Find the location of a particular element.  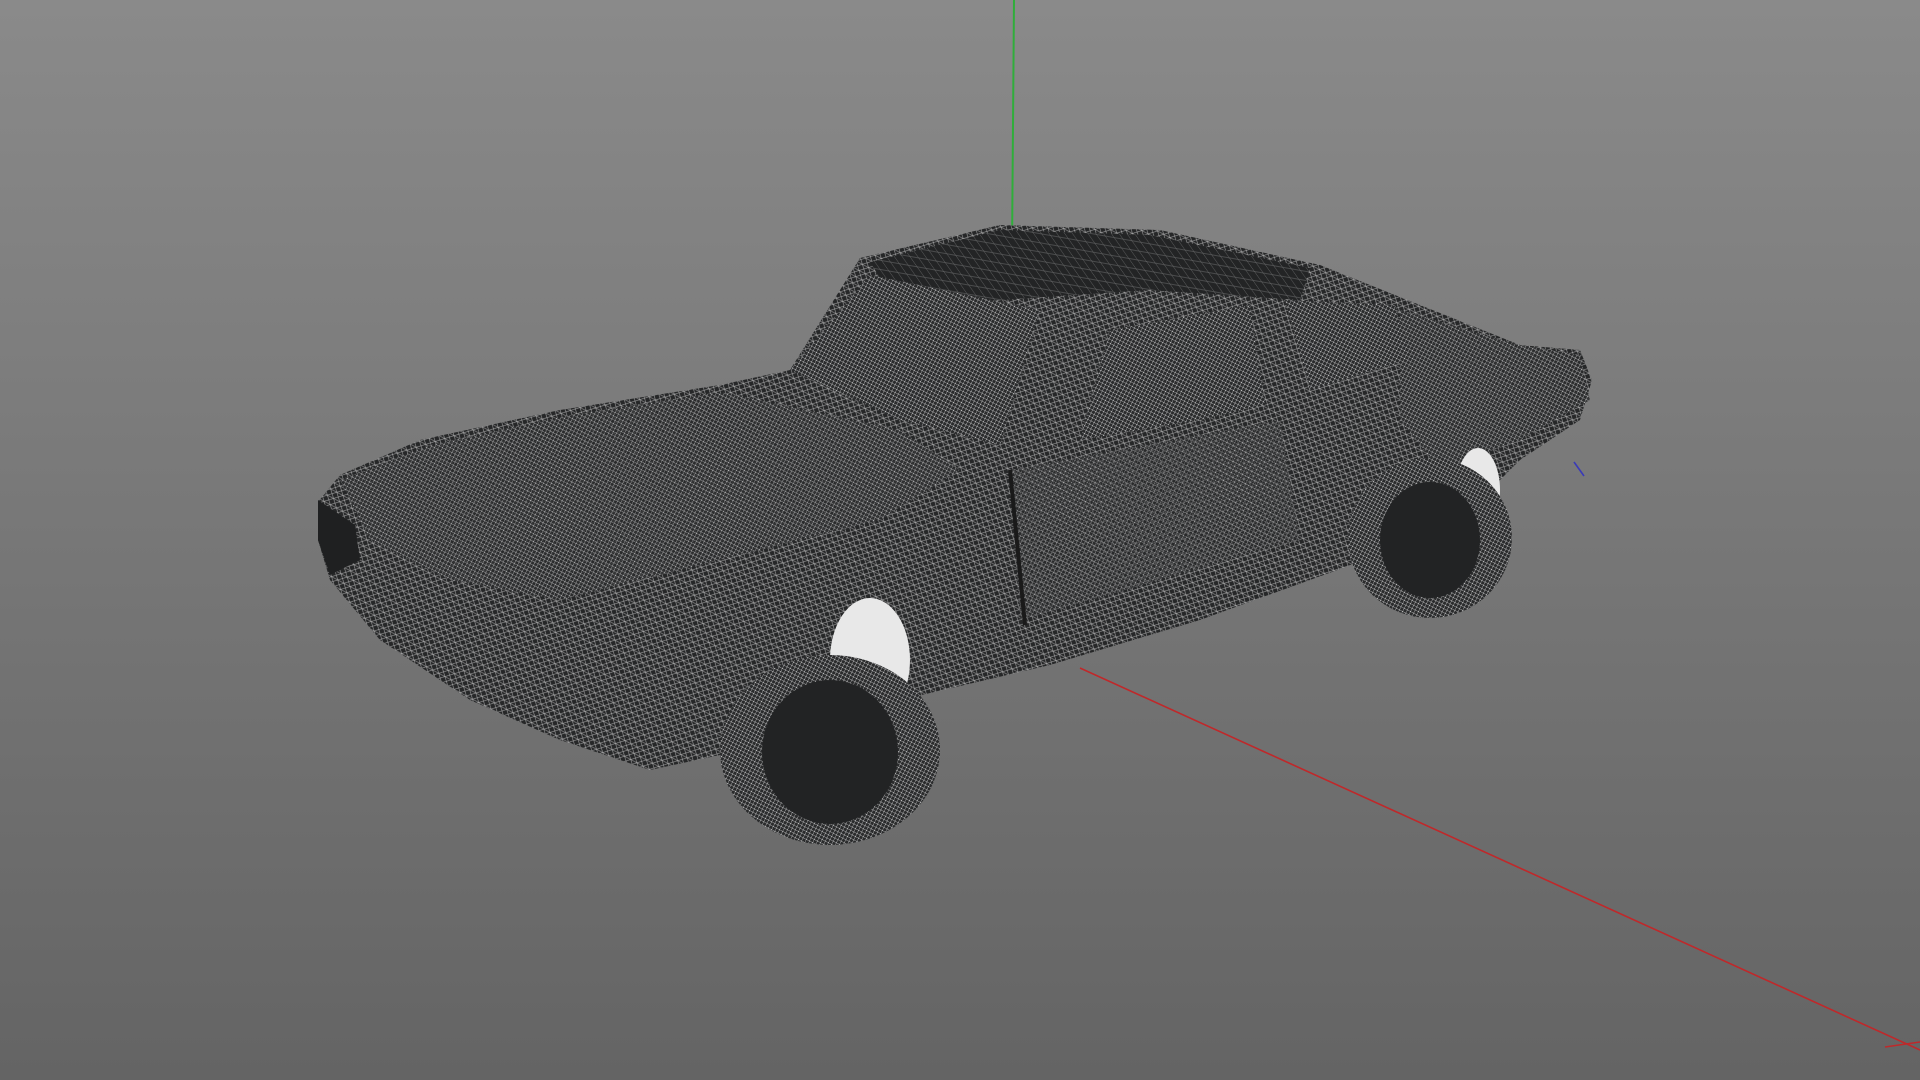

car-rear-deck is located at coordinates (1495, 390).